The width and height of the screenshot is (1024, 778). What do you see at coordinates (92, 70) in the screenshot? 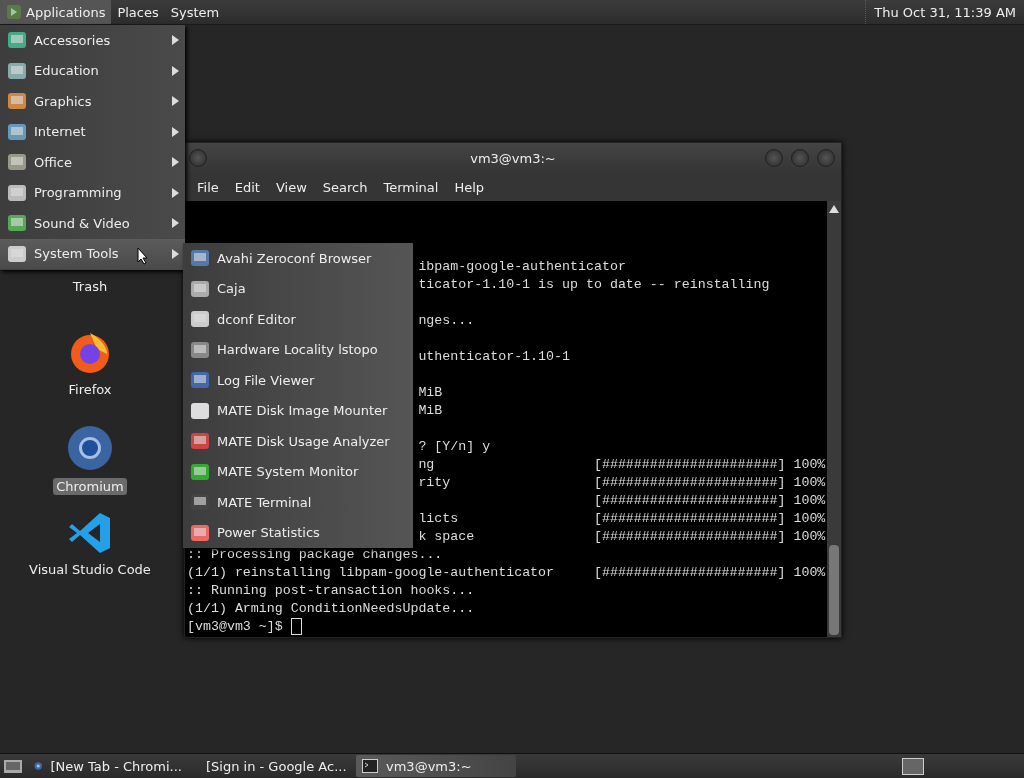
I see `menu-item: Education` at bounding box center [92, 70].